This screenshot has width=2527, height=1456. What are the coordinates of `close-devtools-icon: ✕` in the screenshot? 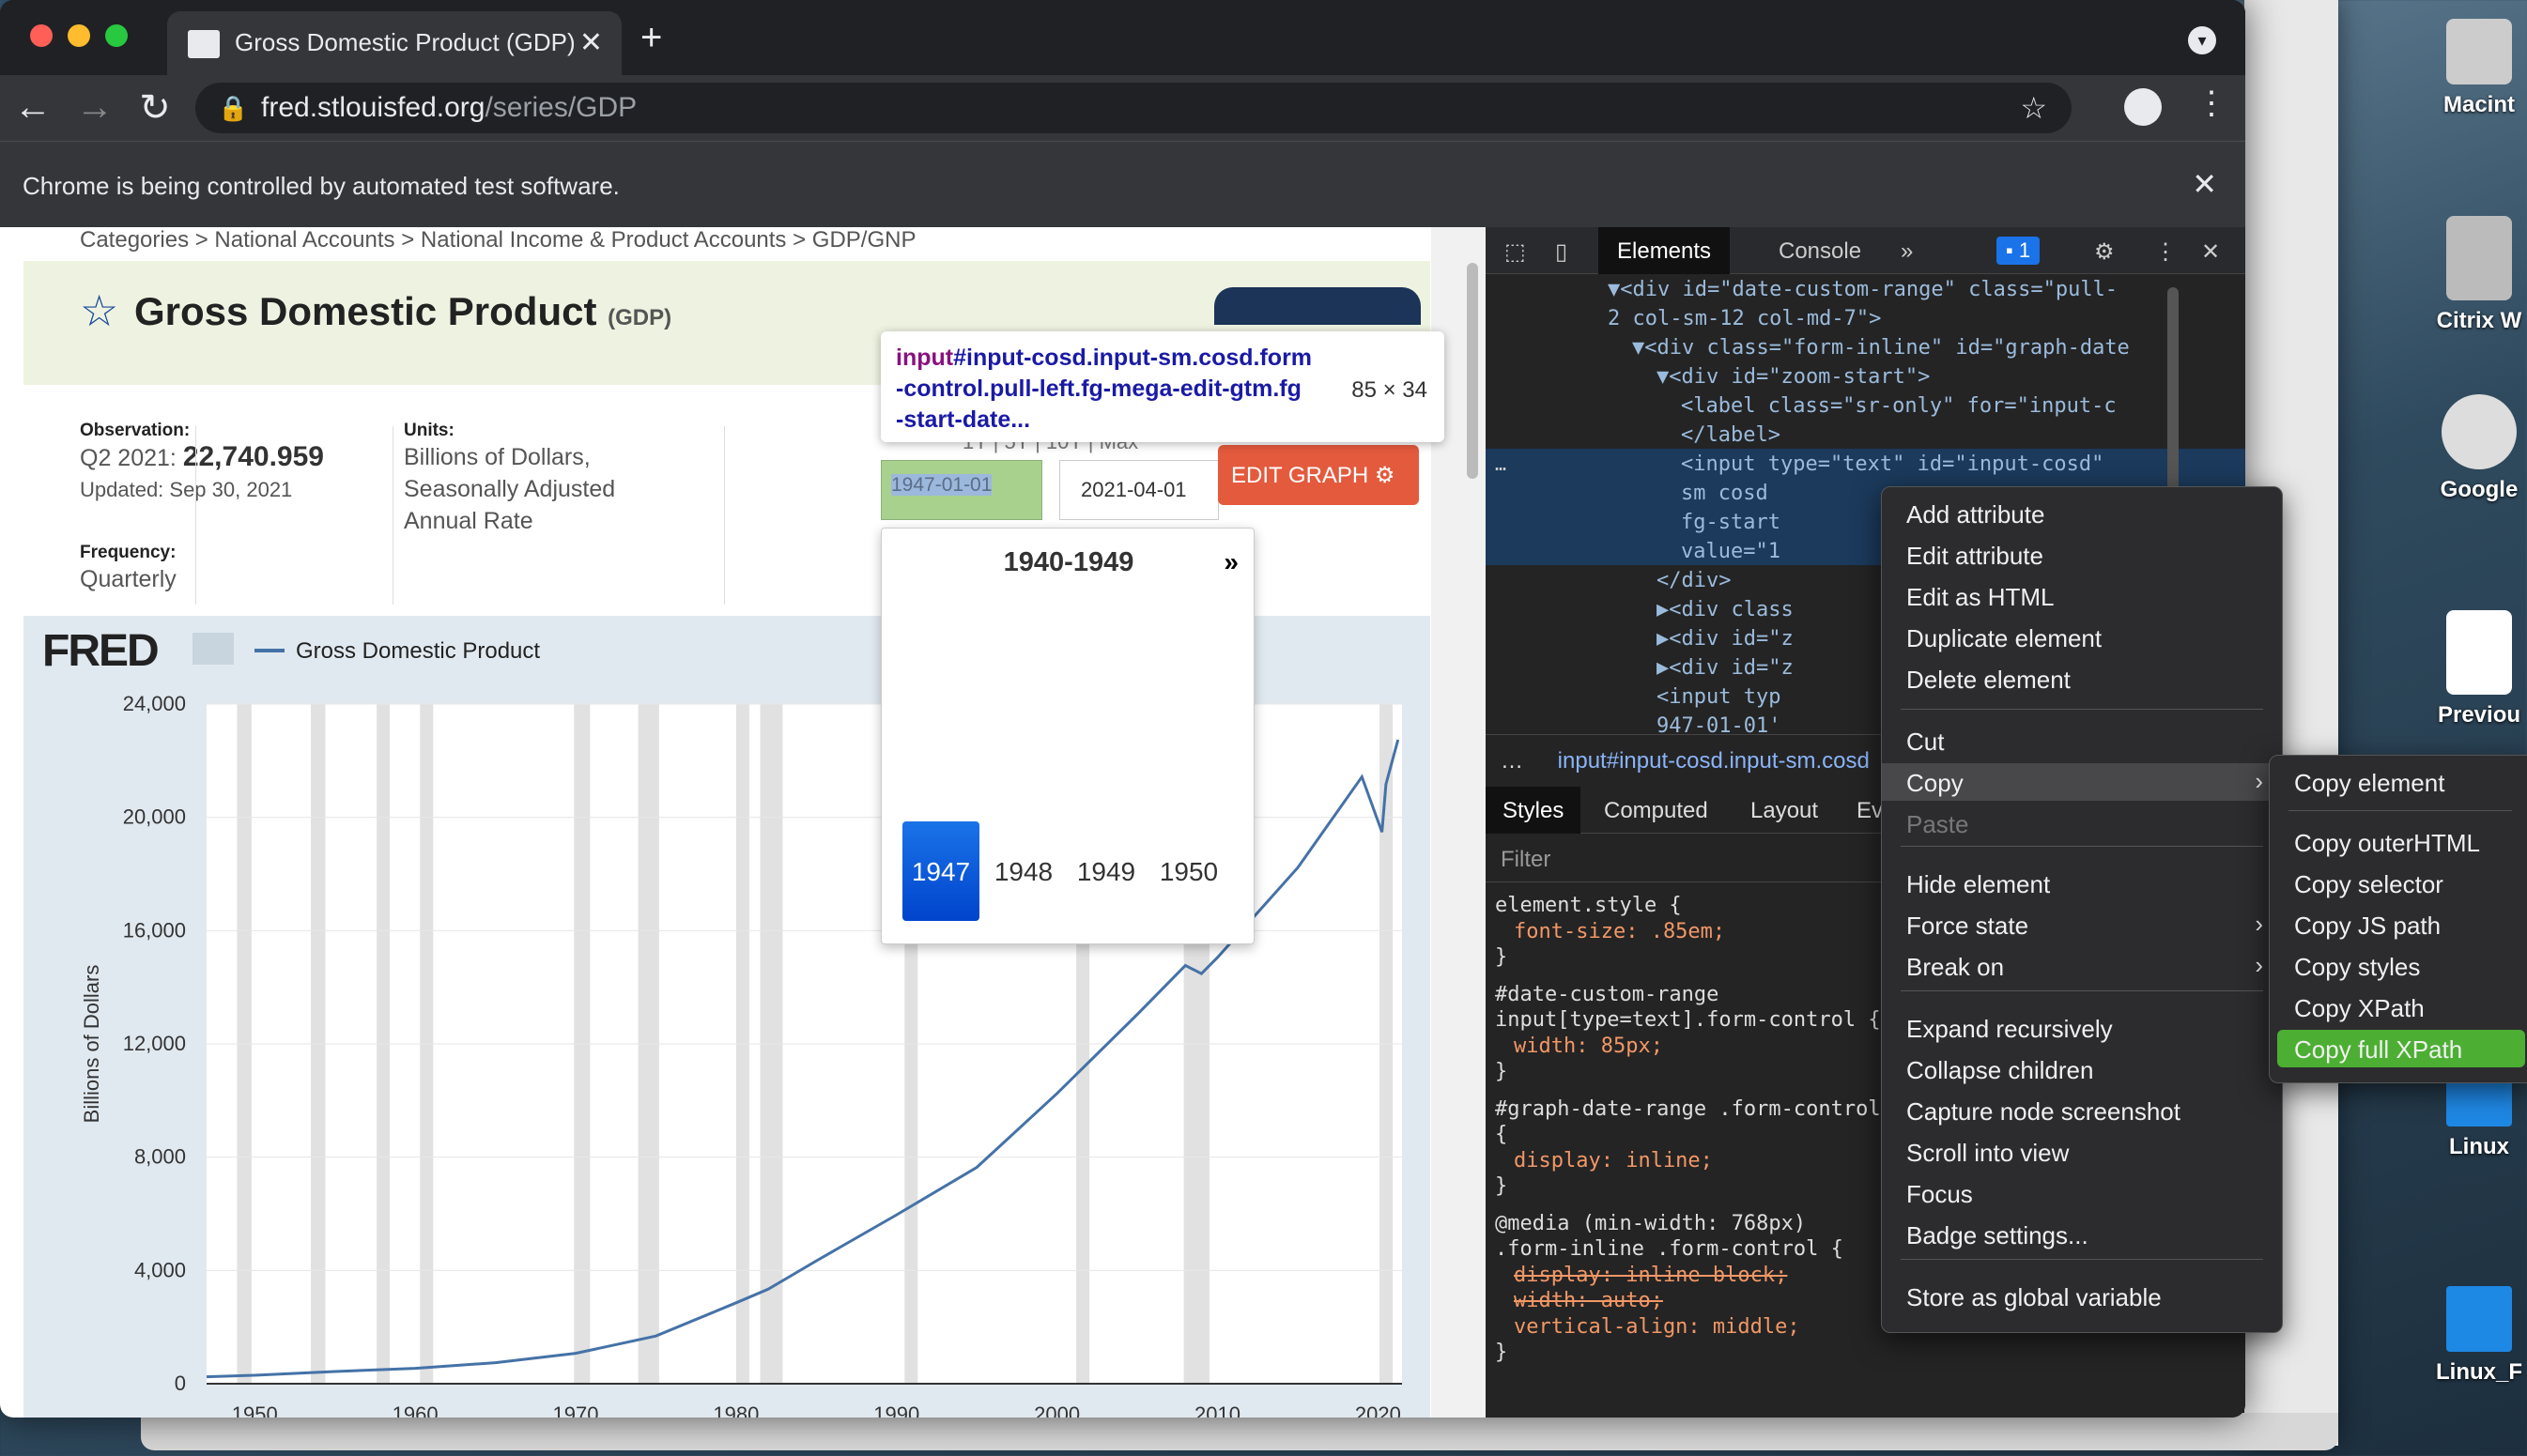 It's located at (2210, 252).